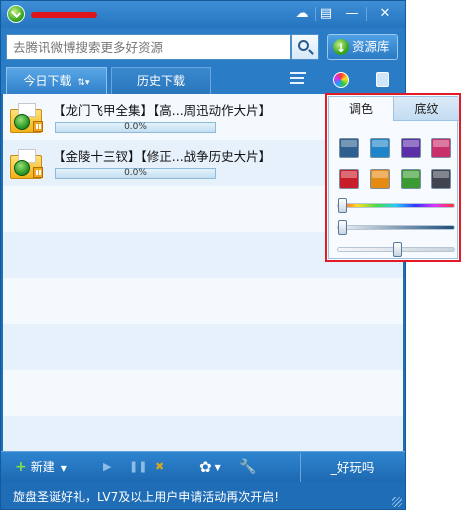 The height and width of the screenshot is (510, 462). What do you see at coordinates (396, 205) in the screenshot?
I see `hue-slider` at bounding box center [396, 205].